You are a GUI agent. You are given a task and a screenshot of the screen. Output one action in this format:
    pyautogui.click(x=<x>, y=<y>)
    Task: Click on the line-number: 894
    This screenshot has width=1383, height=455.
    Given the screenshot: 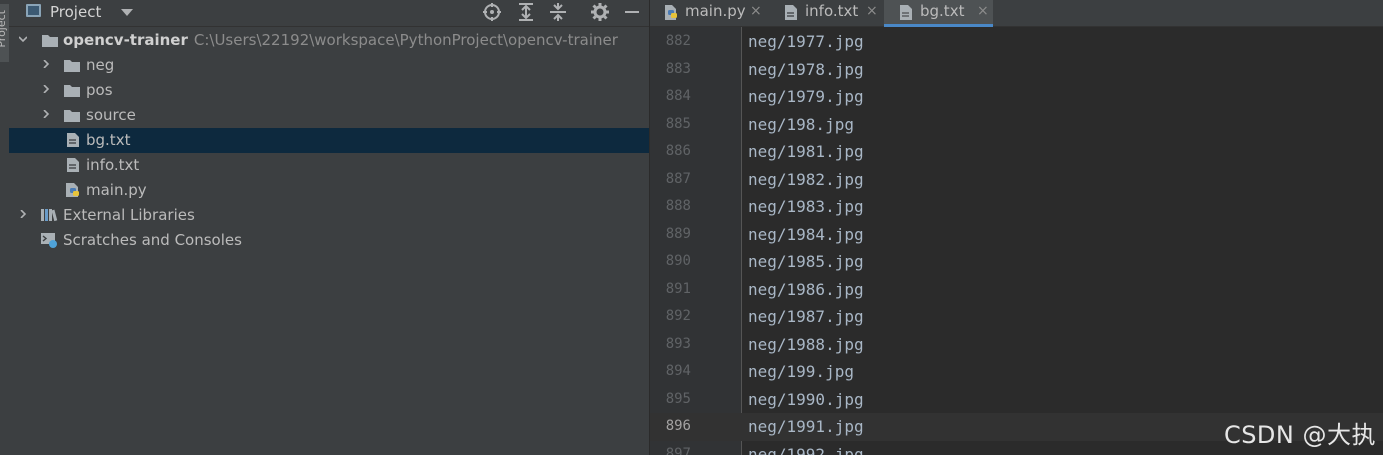 What is the action you would take?
    pyautogui.click(x=678, y=371)
    